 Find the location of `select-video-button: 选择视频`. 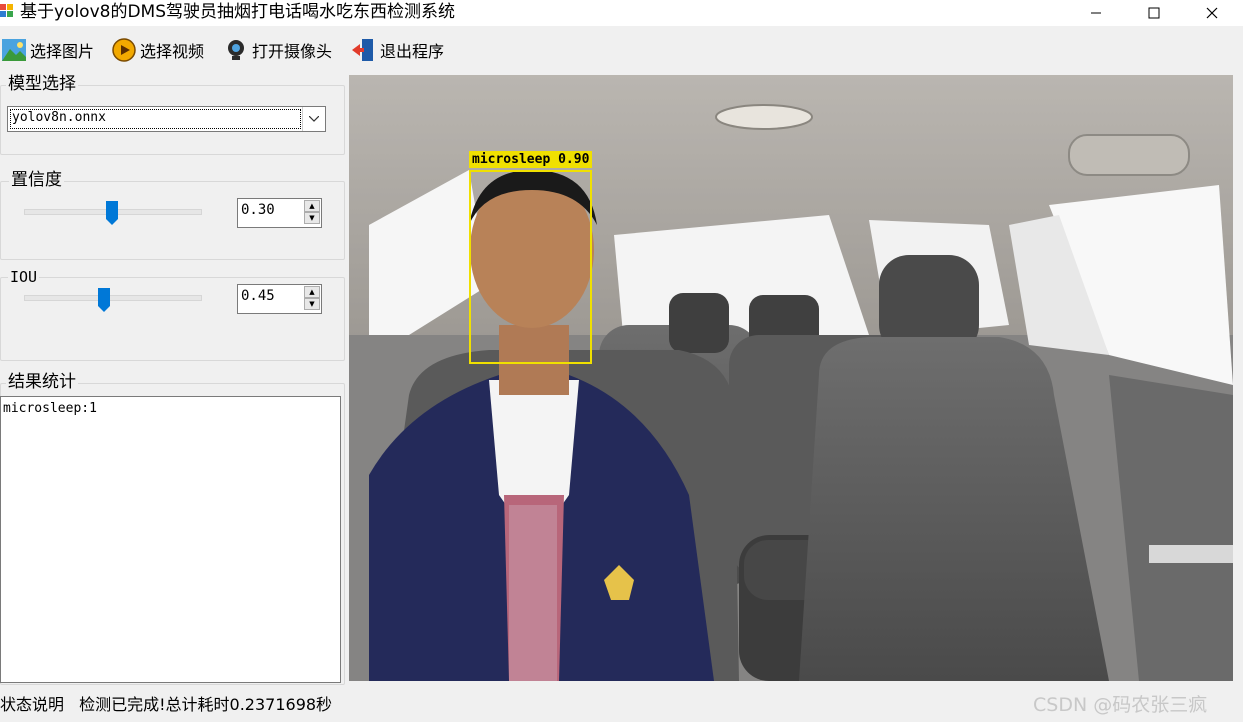

select-video-button: 选择视频 is located at coordinates (158, 50).